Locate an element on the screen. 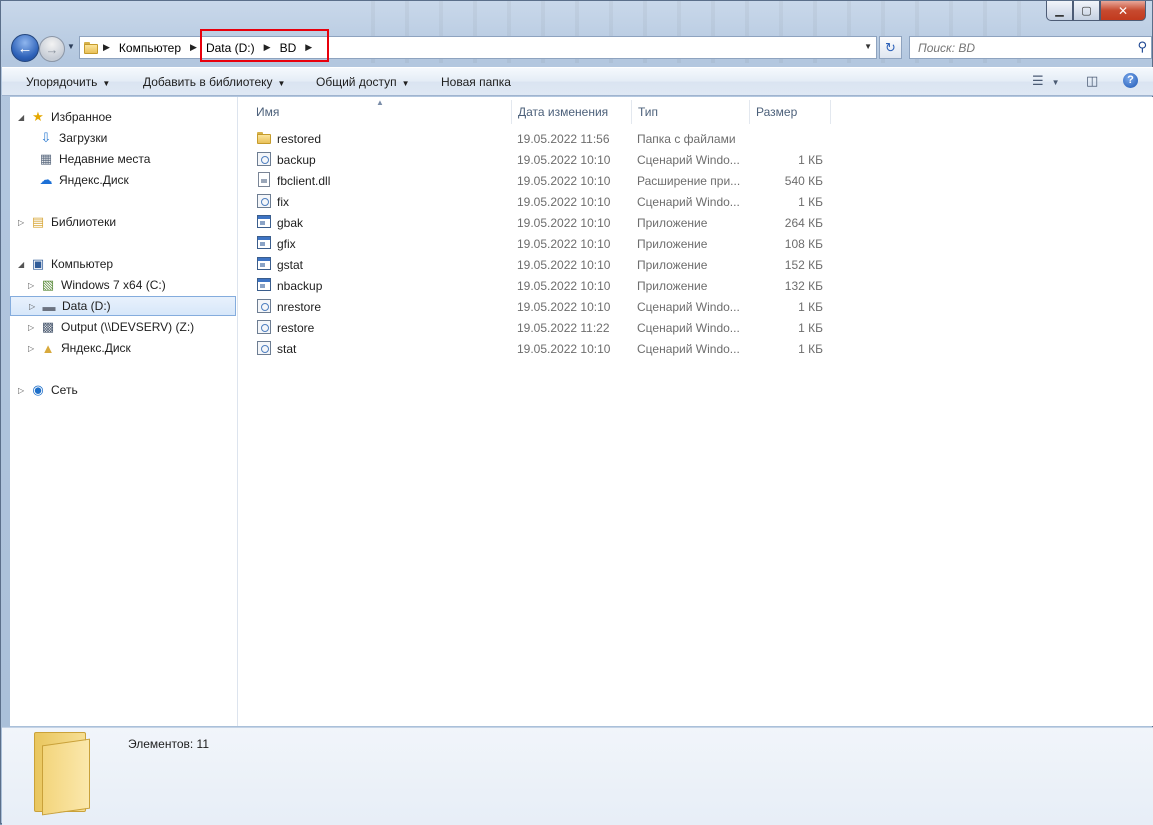 This screenshot has height=825, width=1153. search-icon: ⚲ is located at coordinates (1142, 47).